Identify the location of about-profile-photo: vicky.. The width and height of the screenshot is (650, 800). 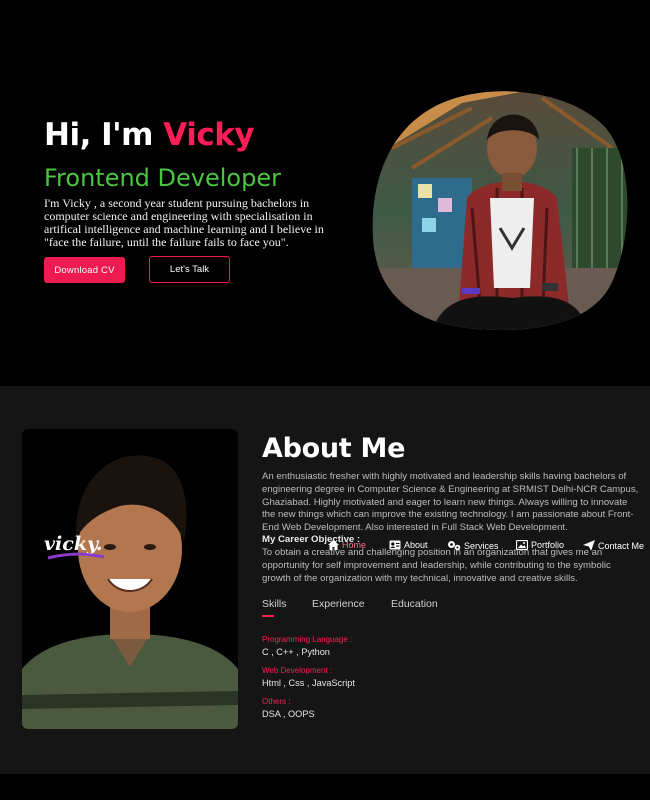
(130, 579).